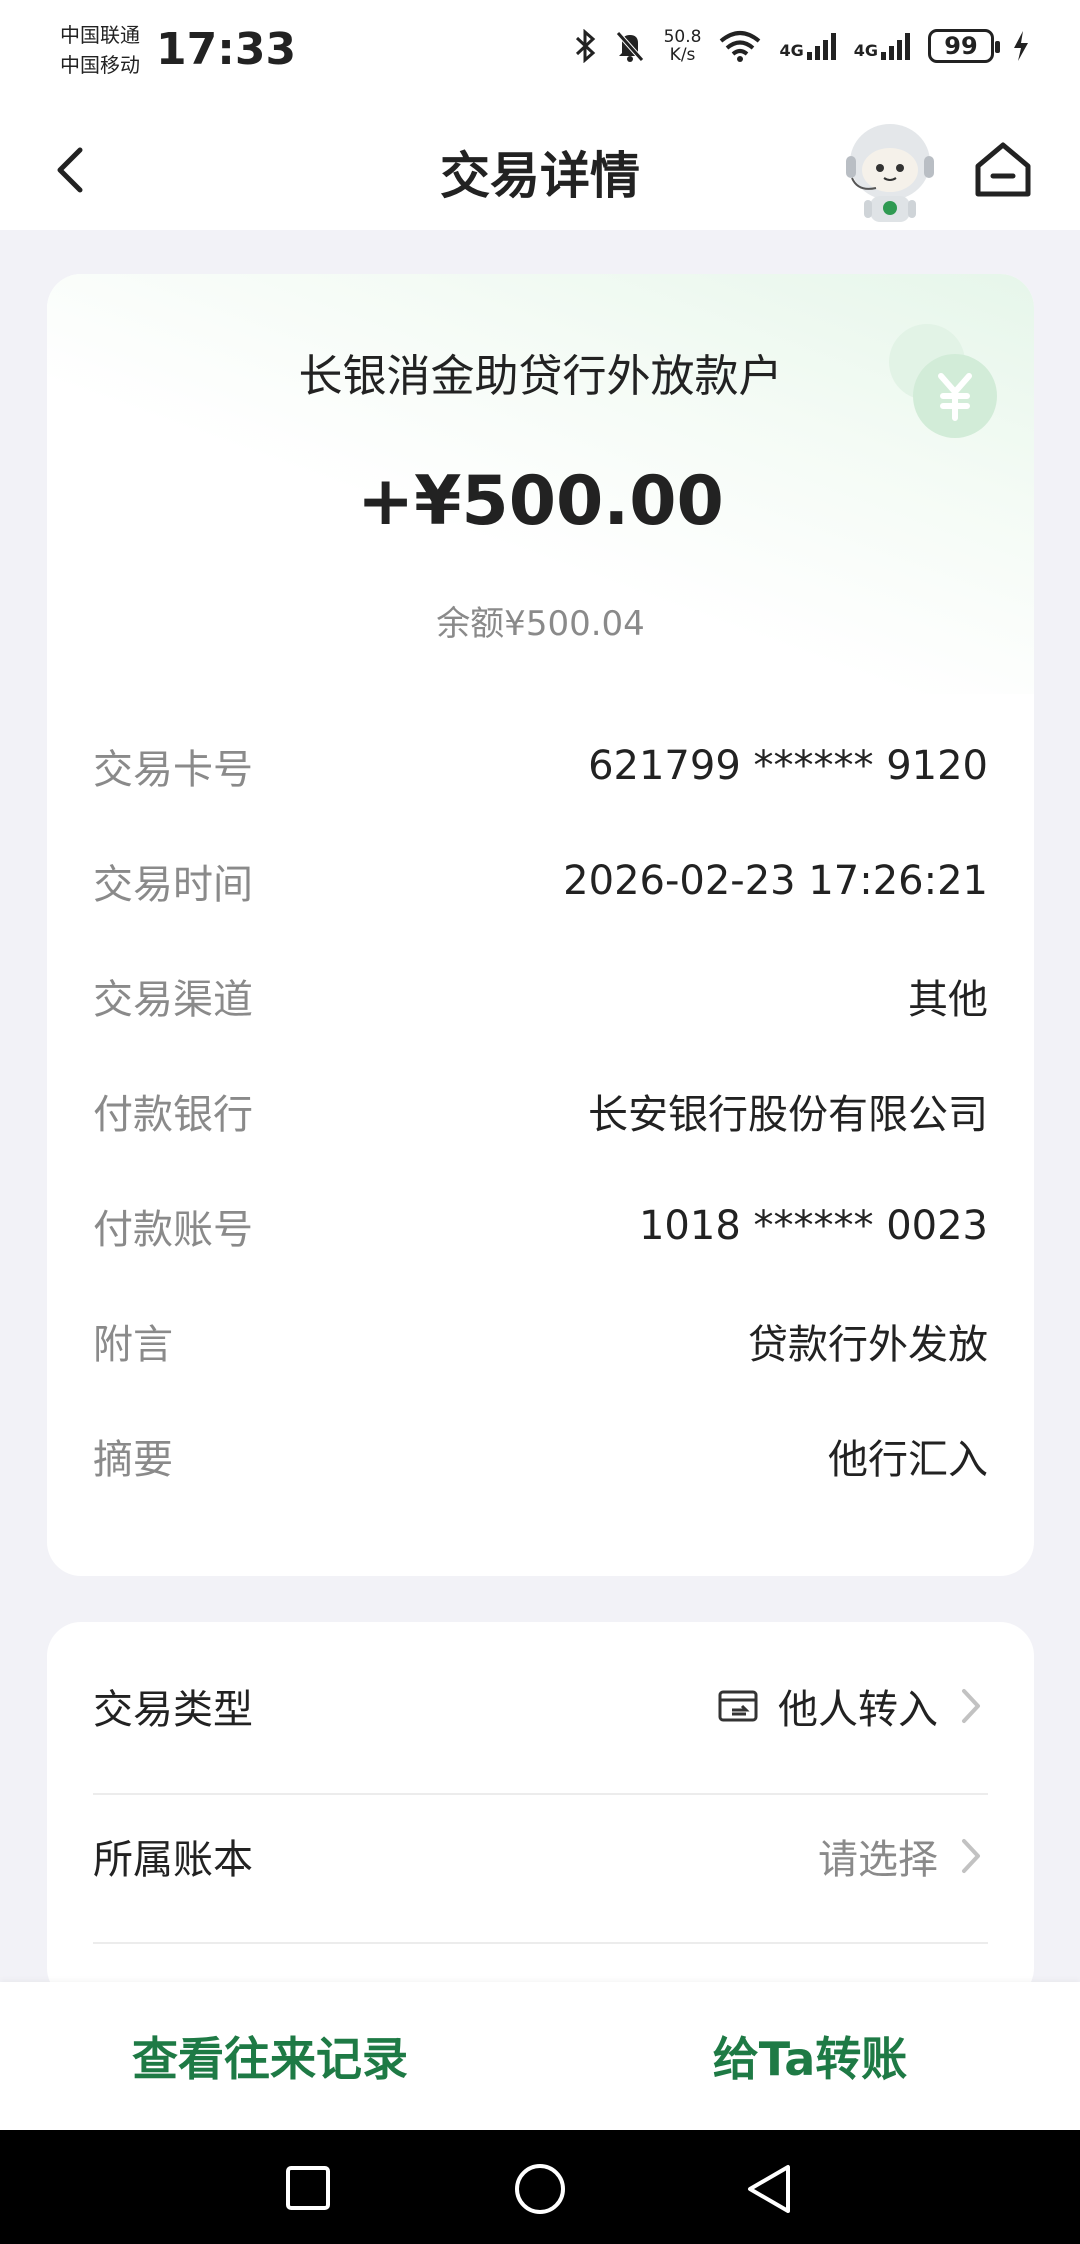 The image size is (1080, 2244). Describe the element at coordinates (813, 1226) in the screenshot. I see `detail-value: 1018 ****** 0023` at that location.